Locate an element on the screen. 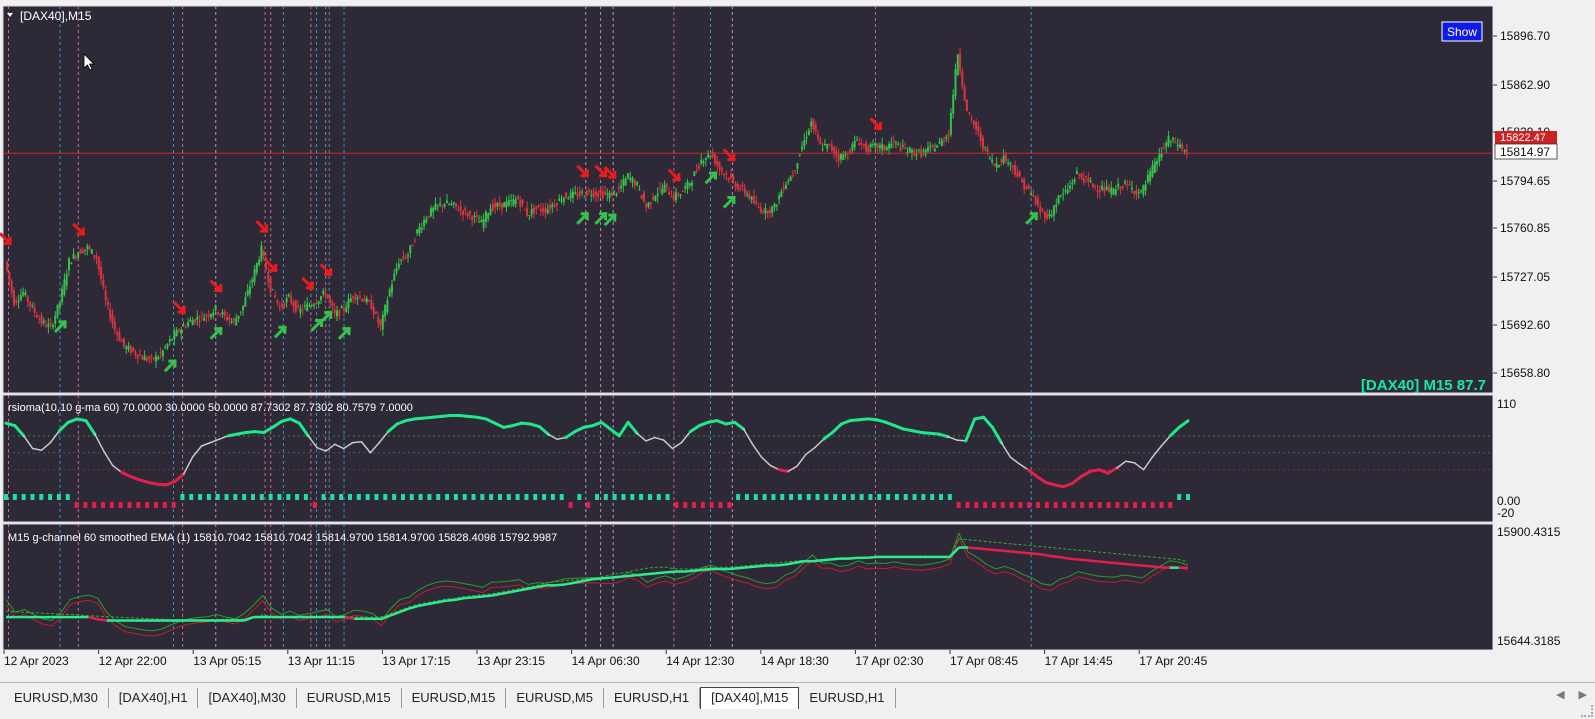 The image size is (1595, 719). x-tick-label: 17 Apr 08:45 is located at coordinates (984, 661).